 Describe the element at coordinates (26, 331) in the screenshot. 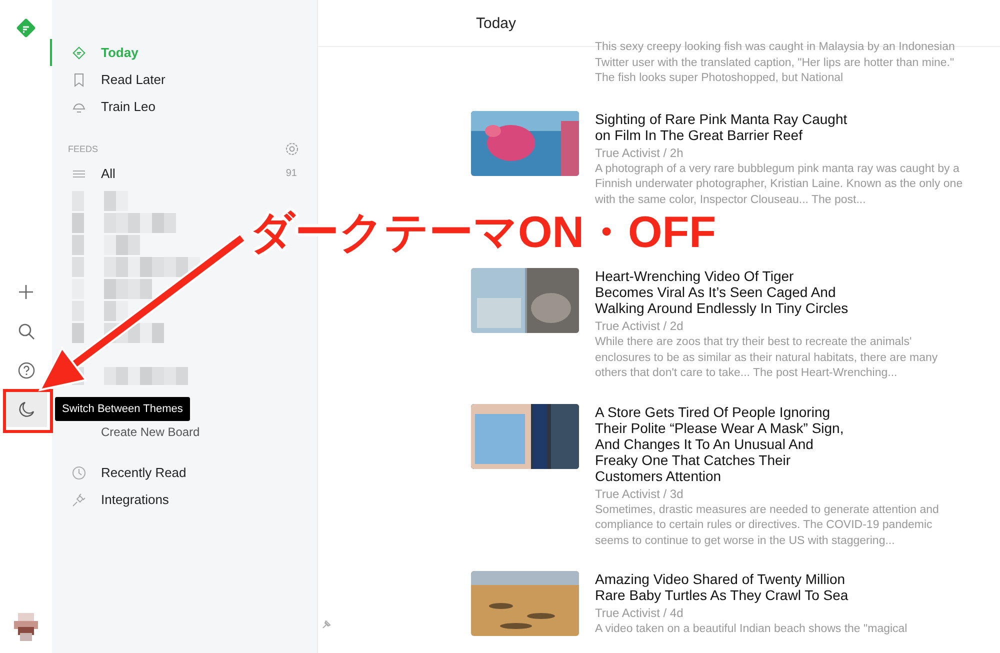

I see `search-icon` at that location.